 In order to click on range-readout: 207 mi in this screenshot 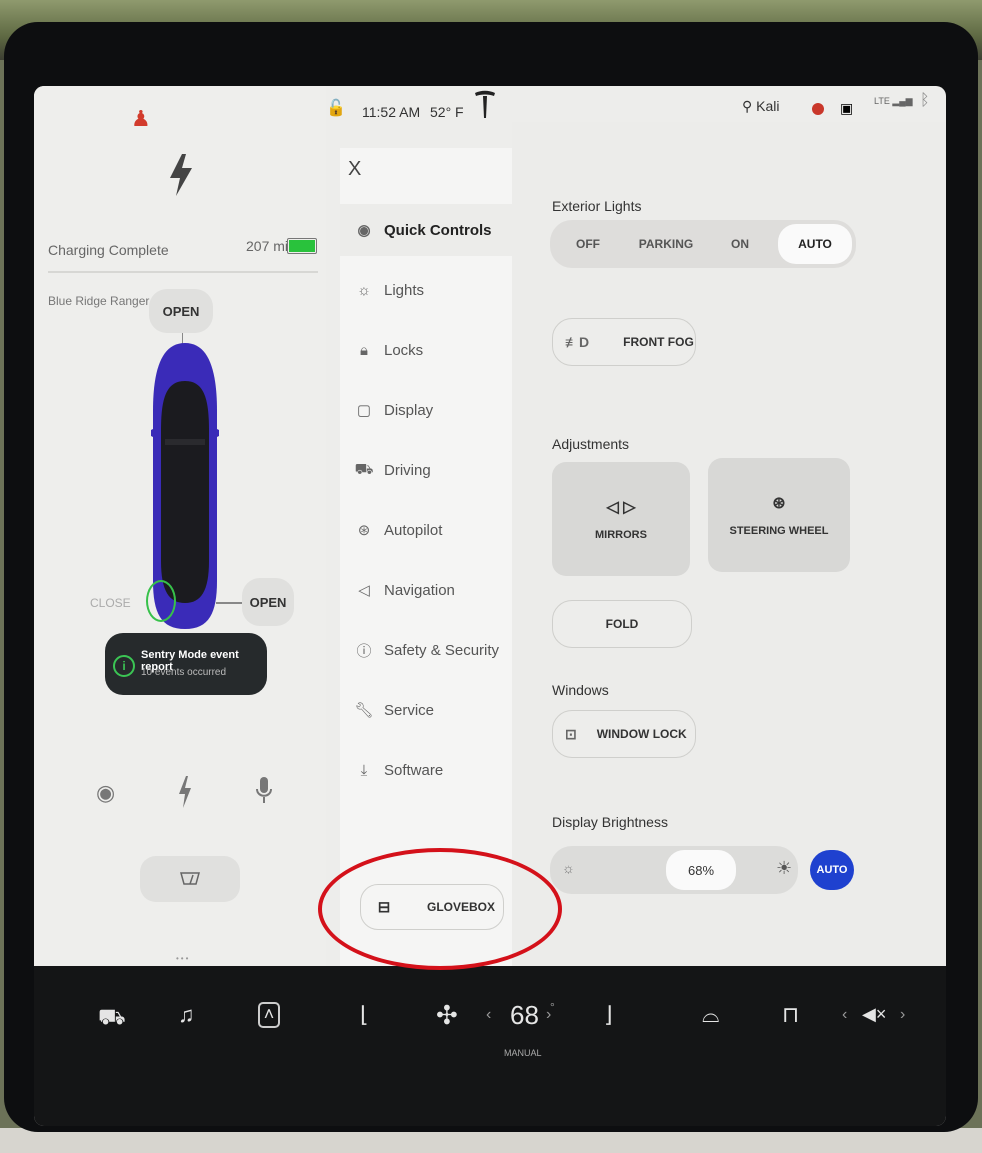, I will do `click(267, 246)`.